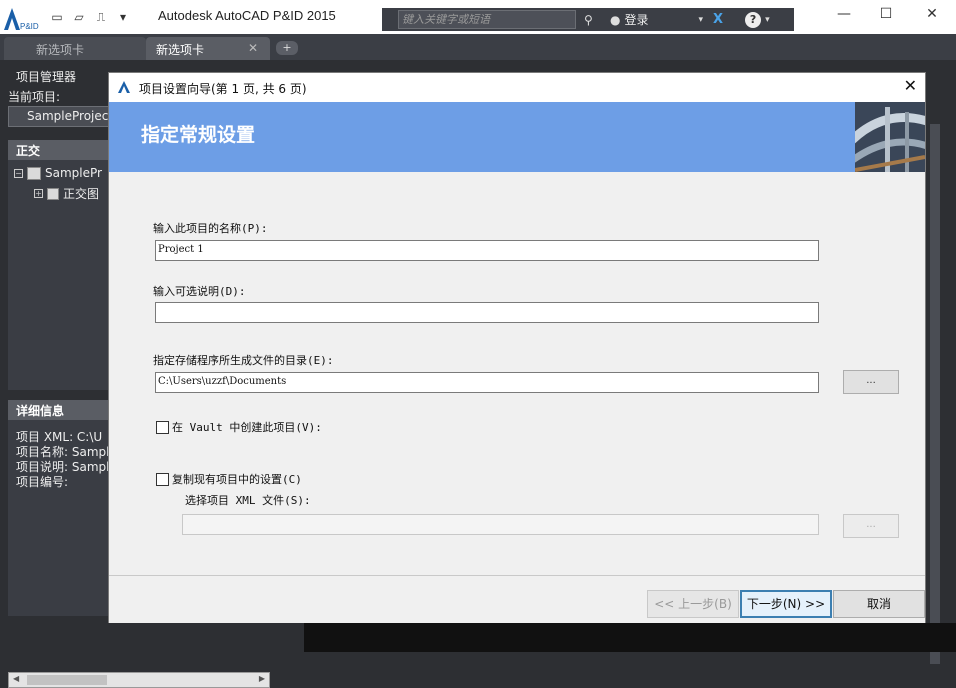 This screenshot has width=956, height=688. Describe the element at coordinates (500, 524) in the screenshot. I see `xml-file-input` at that location.